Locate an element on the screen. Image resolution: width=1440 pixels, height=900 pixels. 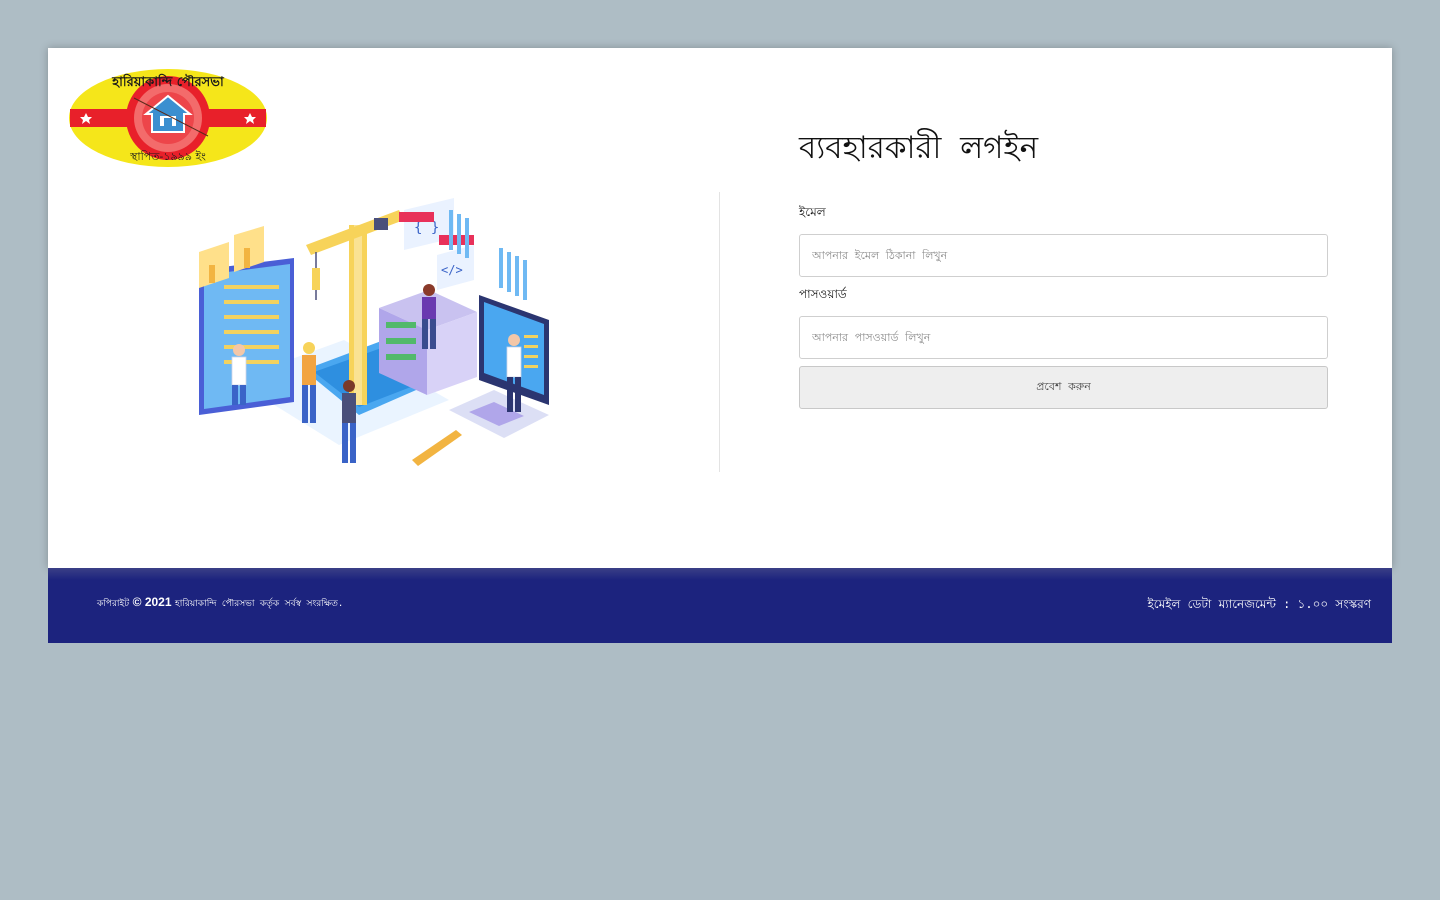
email-label: ইমেল is located at coordinates (812, 212).